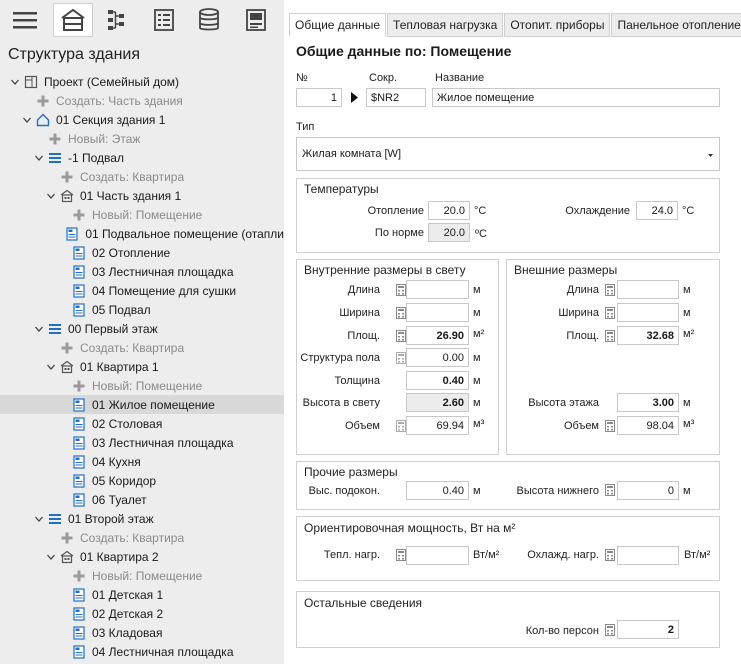 This screenshot has width=741, height=664. I want to click on list-view-button, so click(164, 20).